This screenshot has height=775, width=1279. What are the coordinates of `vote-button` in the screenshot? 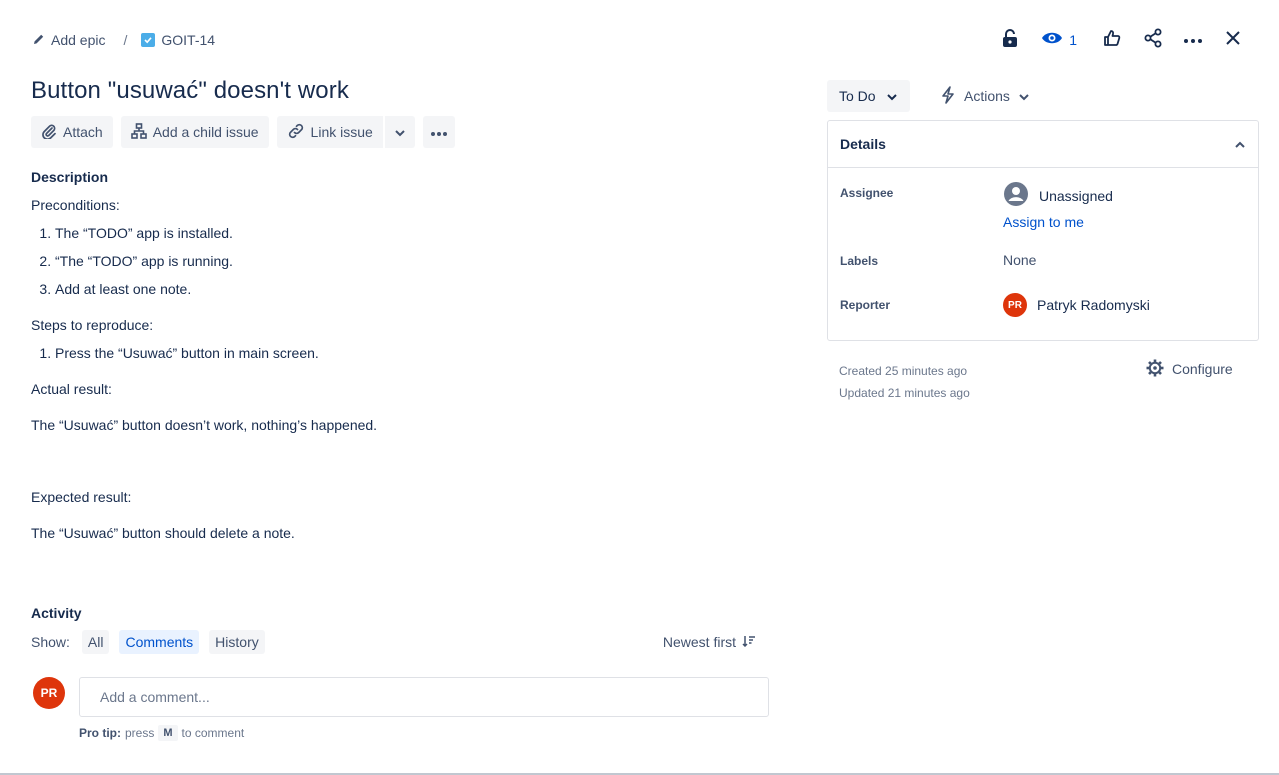 It's located at (1112, 40).